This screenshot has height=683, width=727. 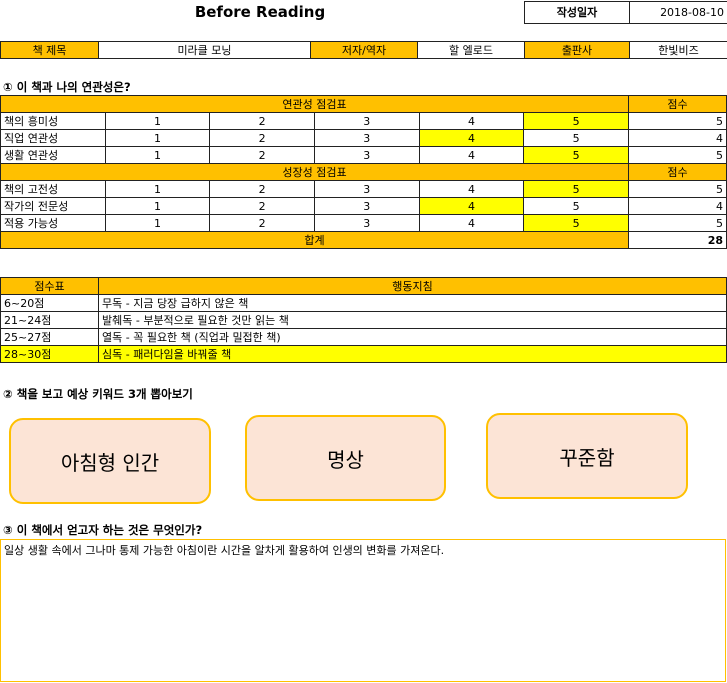 What do you see at coordinates (67, 87) in the screenshot?
I see `section1-heading: ① 이 책과 나의 연관성은?` at bounding box center [67, 87].